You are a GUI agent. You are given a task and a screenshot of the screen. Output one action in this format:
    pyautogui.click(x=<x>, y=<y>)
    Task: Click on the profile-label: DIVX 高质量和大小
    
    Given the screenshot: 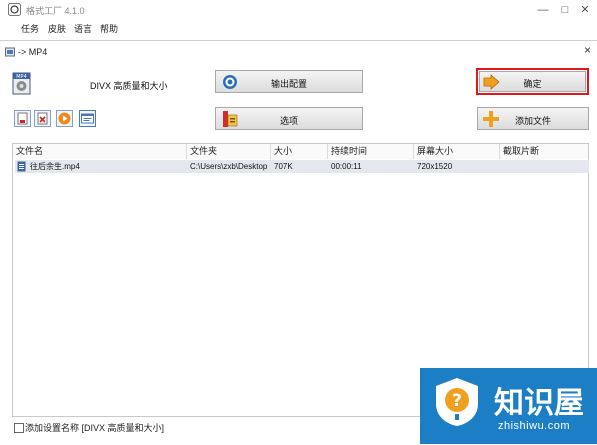 What is the action you would take?
    pyautogui.click(x=129, y=86)
    